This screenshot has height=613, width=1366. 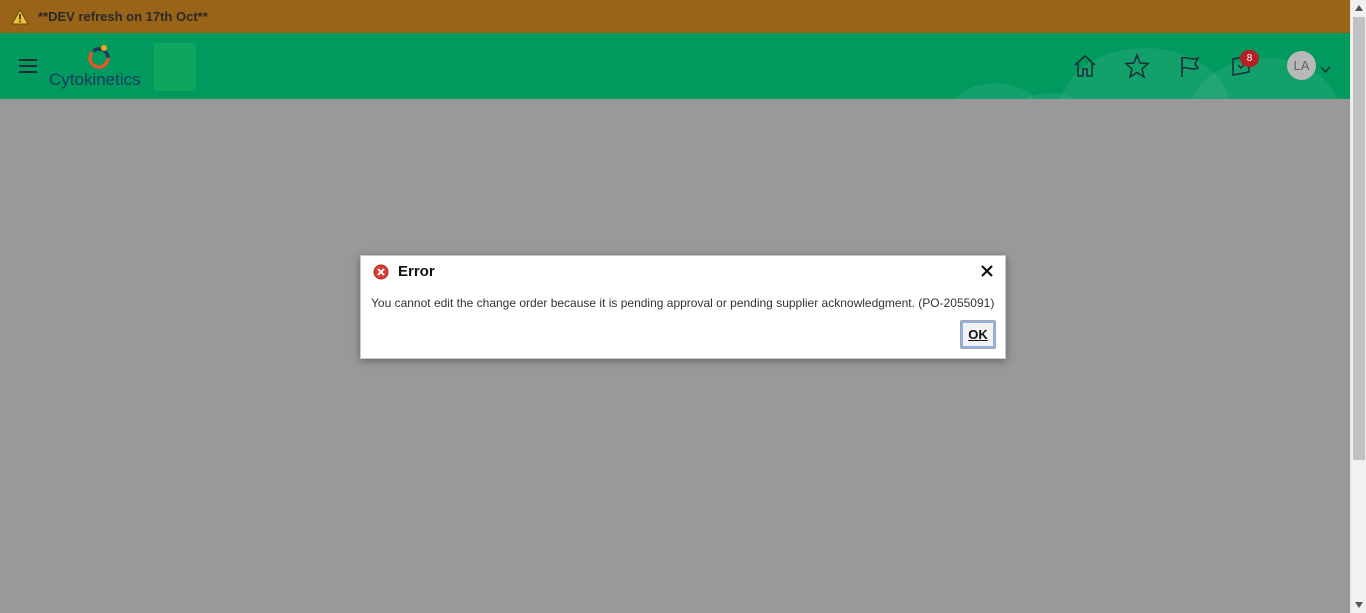 I want to click on scroll-up-arrow-icon, so click(x=1358, y=8).